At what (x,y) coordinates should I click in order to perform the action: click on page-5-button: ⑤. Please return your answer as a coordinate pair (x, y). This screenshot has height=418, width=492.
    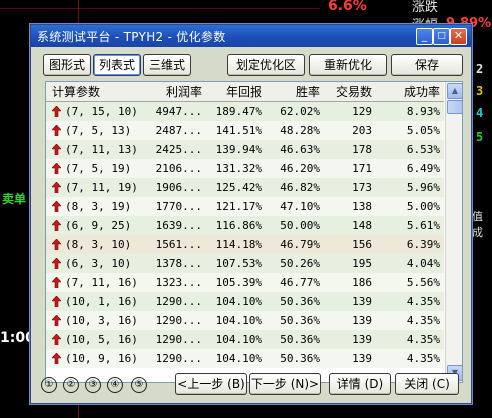
    Looking at the image, I should click on (139, 385).